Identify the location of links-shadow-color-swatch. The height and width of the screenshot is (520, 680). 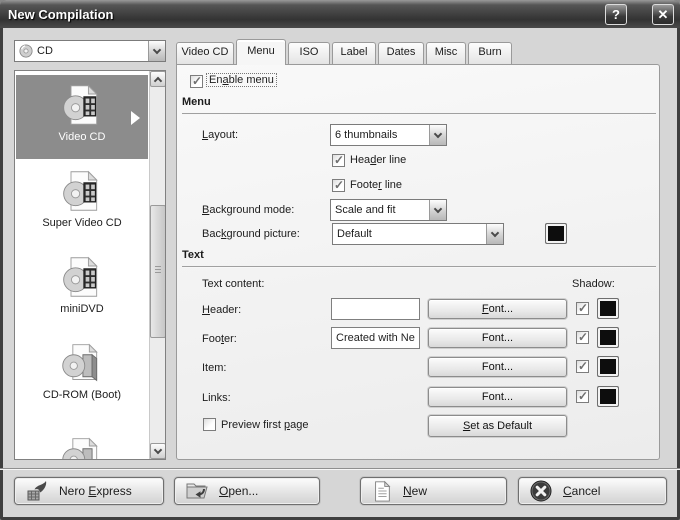
(608, 396).